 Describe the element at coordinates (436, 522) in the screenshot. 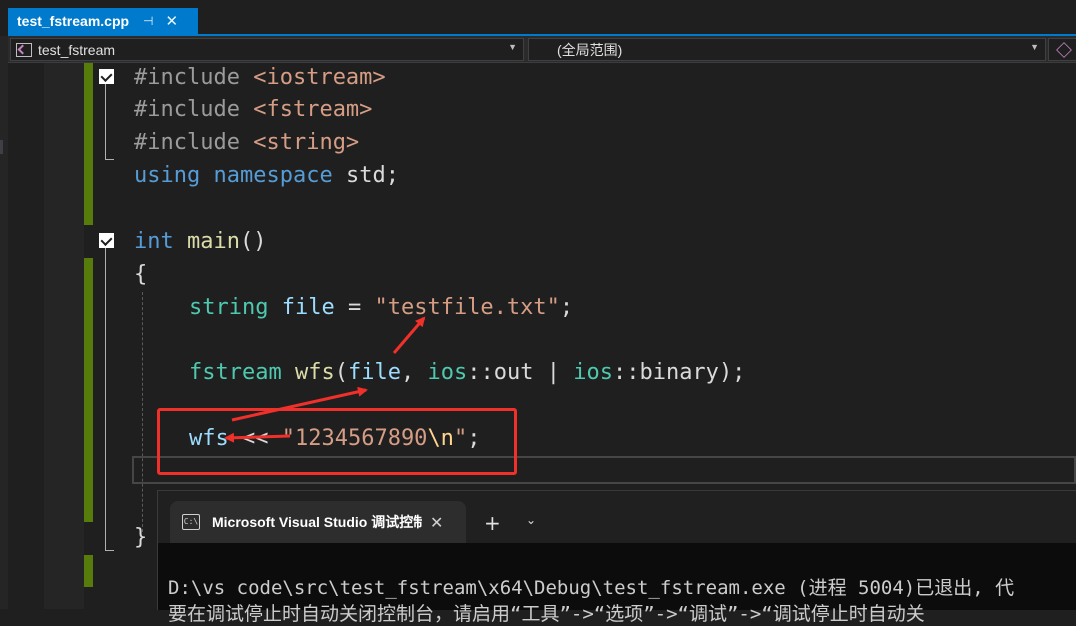

I see `close-icon: ✕` at that location.